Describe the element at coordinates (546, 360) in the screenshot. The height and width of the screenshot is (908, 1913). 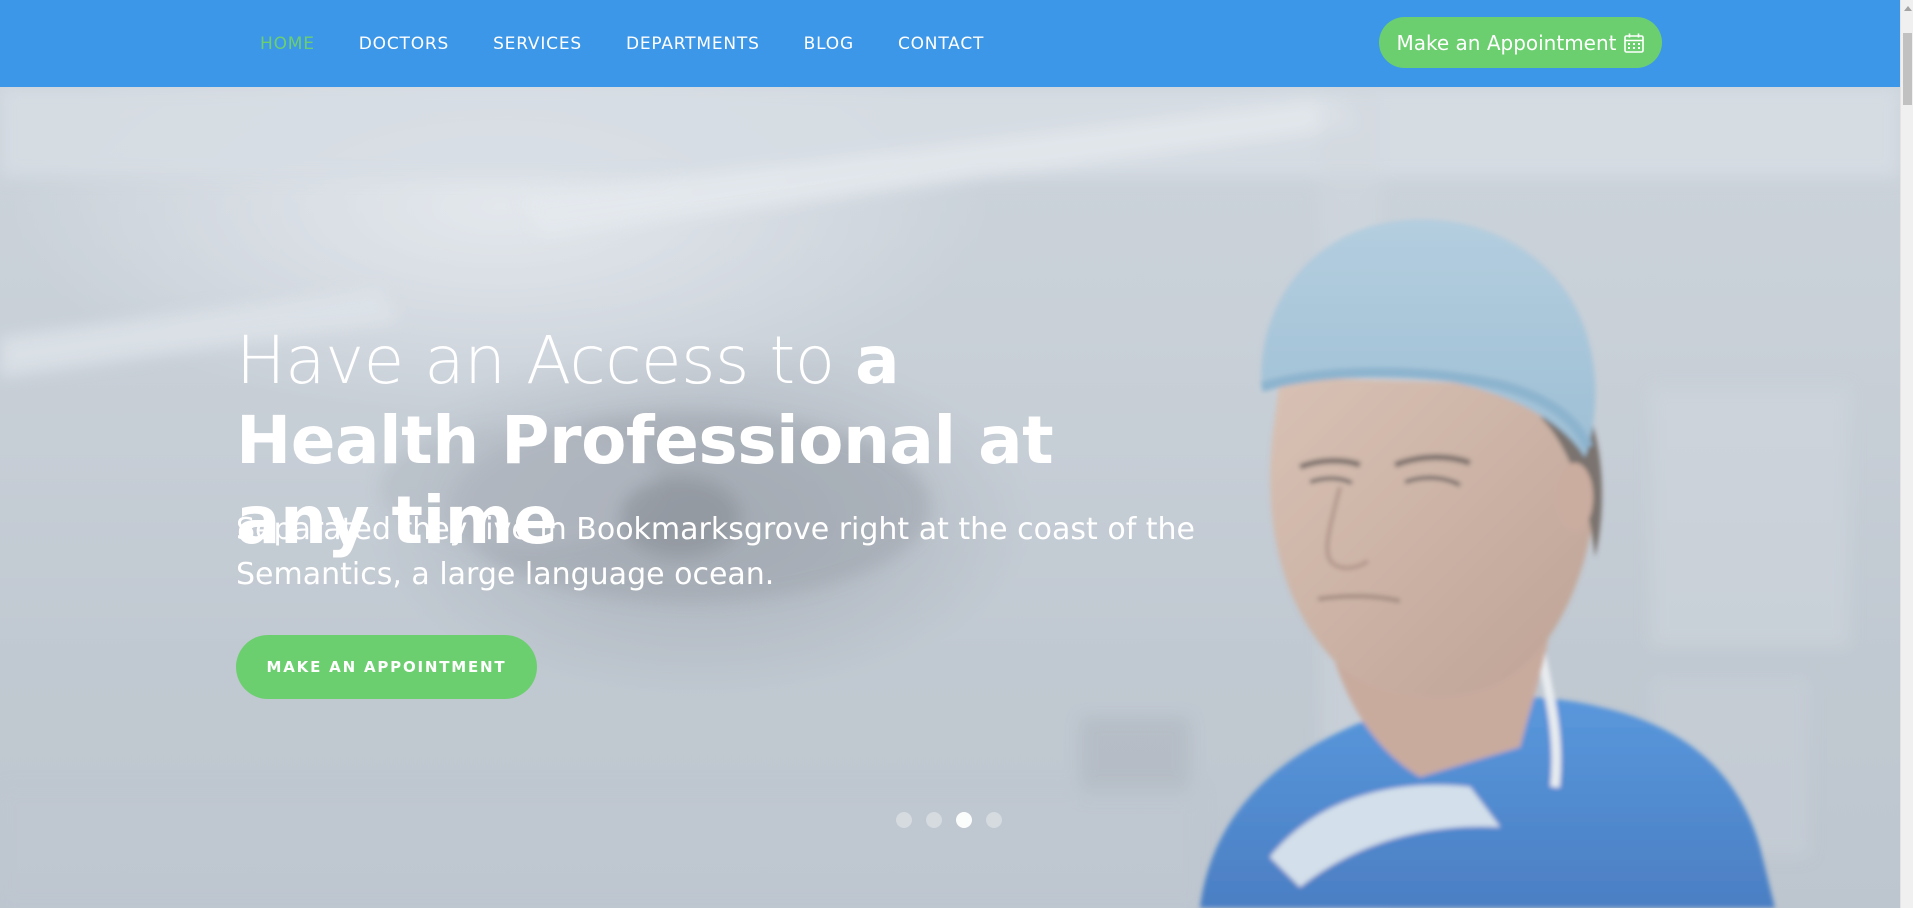
I see `hero-heading-light: Have an Access to` at that location.